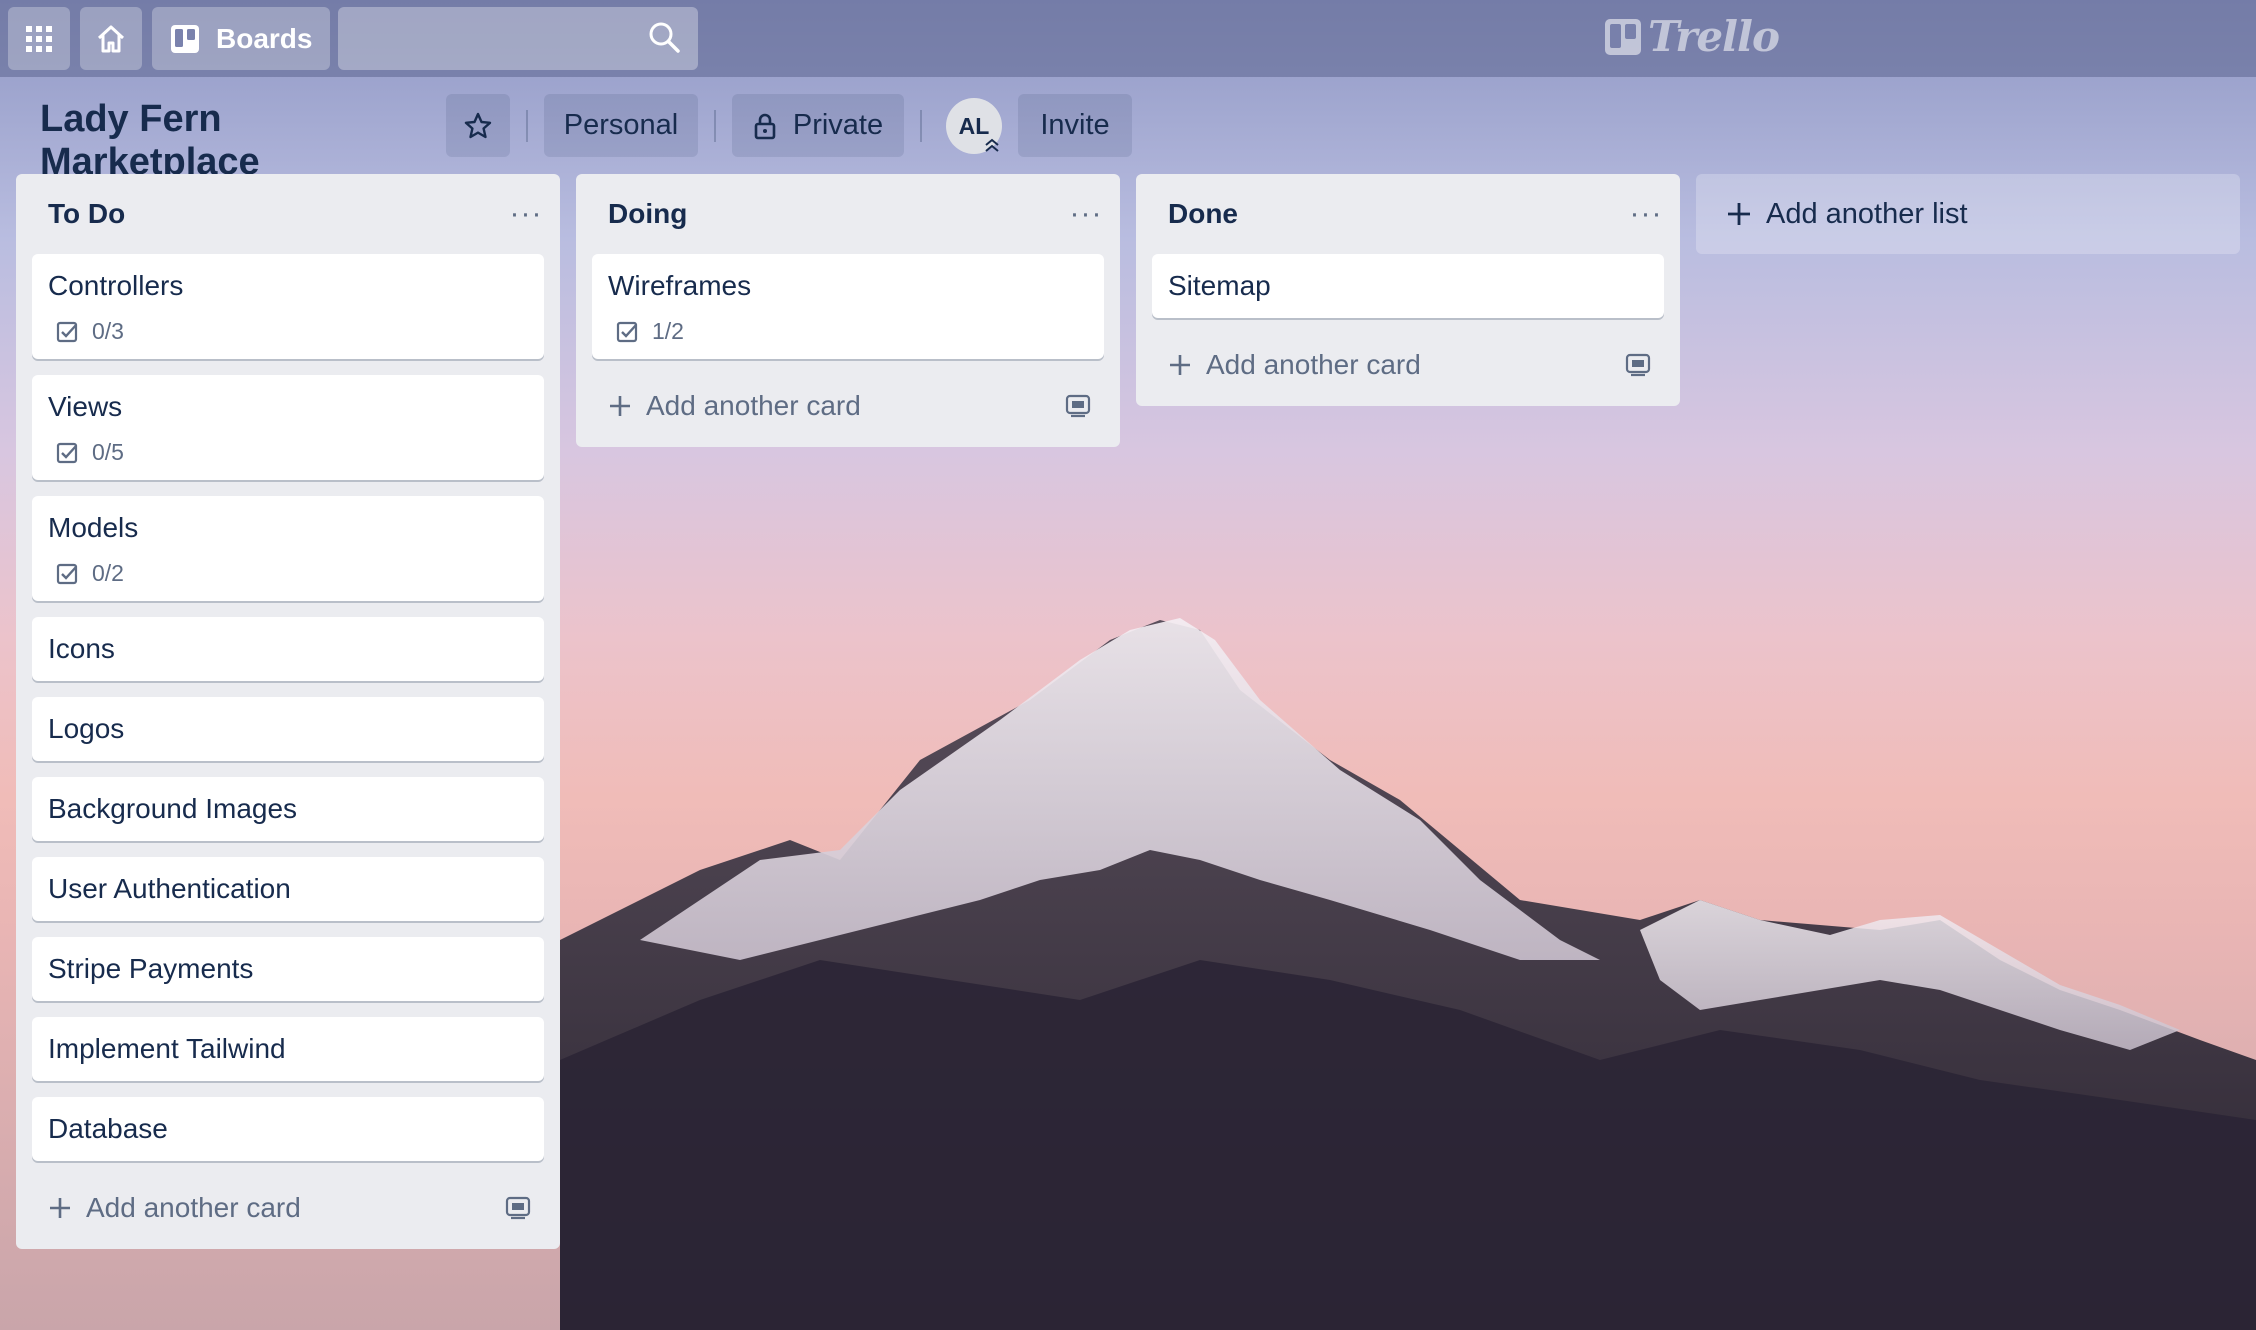 Image resolution: width=2256 pixels, height=1330 pixels. I want to click on board-icon, so click(185, 38).